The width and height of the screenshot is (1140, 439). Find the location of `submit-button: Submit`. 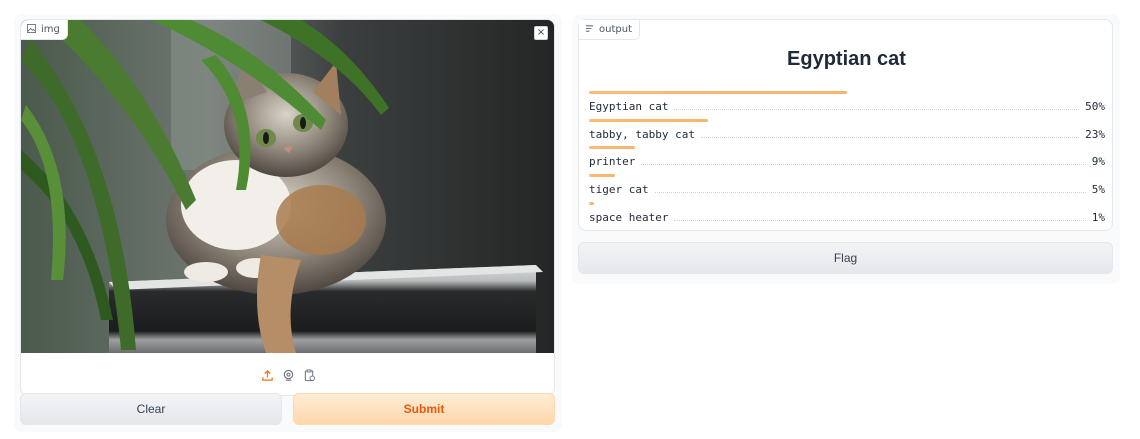

submit-button: Submit is located at coordinates (424, 409).